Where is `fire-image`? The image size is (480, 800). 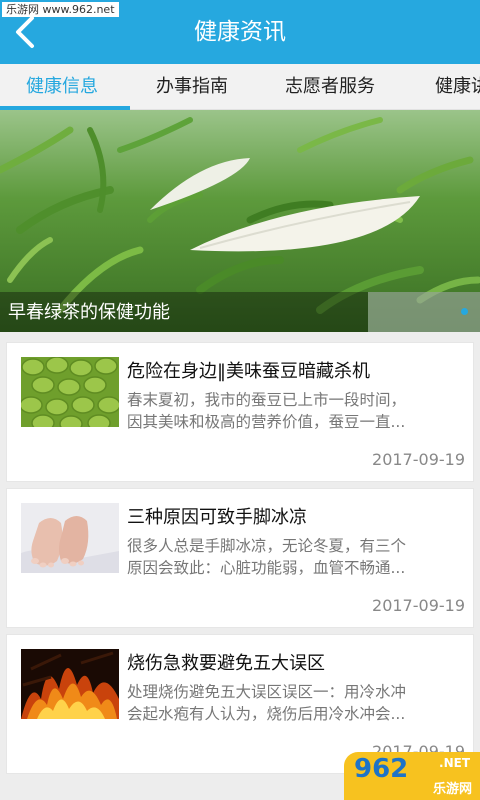 fire-image is located at coordinates (70, 684).